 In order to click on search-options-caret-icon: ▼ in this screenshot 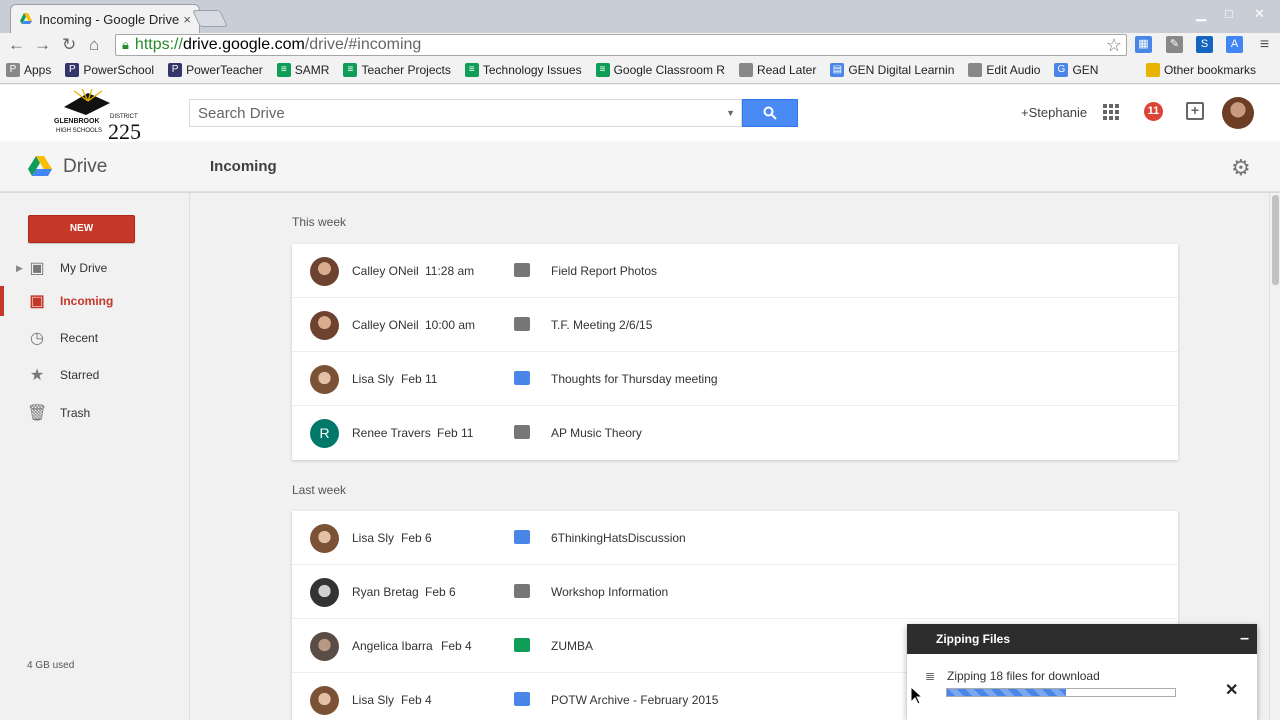, I will do `click(730, 113)`.